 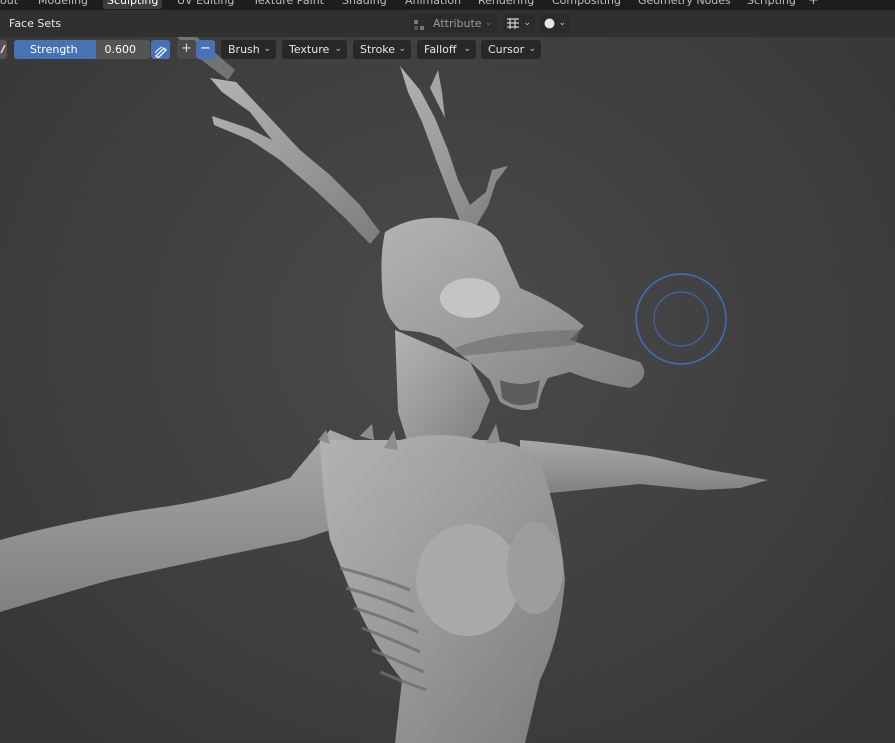 What do you see at coordinates (205, 49) in the screenshot?
I see `subtract-direction-button: −` at bounding box center [205, 49].